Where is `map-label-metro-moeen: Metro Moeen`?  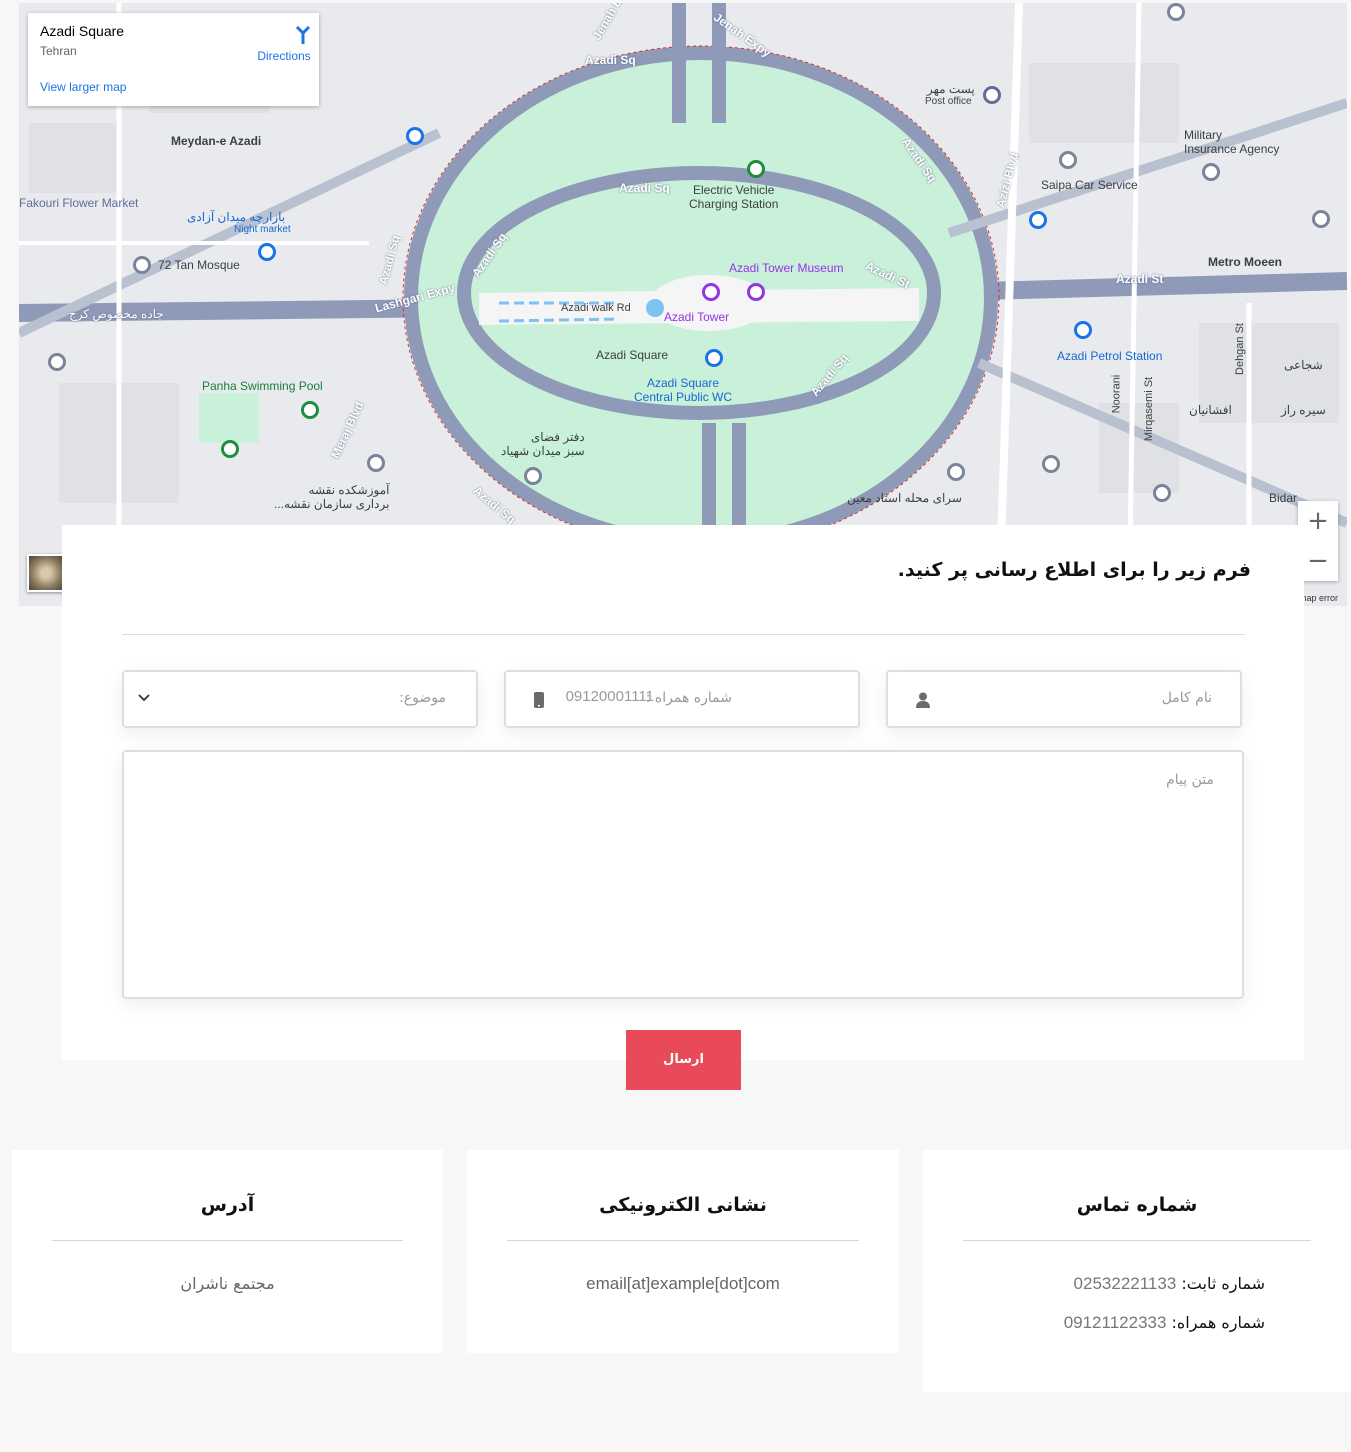
map-label-metro-moeen: Metro Moeen is located at coordinates (1245, 262).